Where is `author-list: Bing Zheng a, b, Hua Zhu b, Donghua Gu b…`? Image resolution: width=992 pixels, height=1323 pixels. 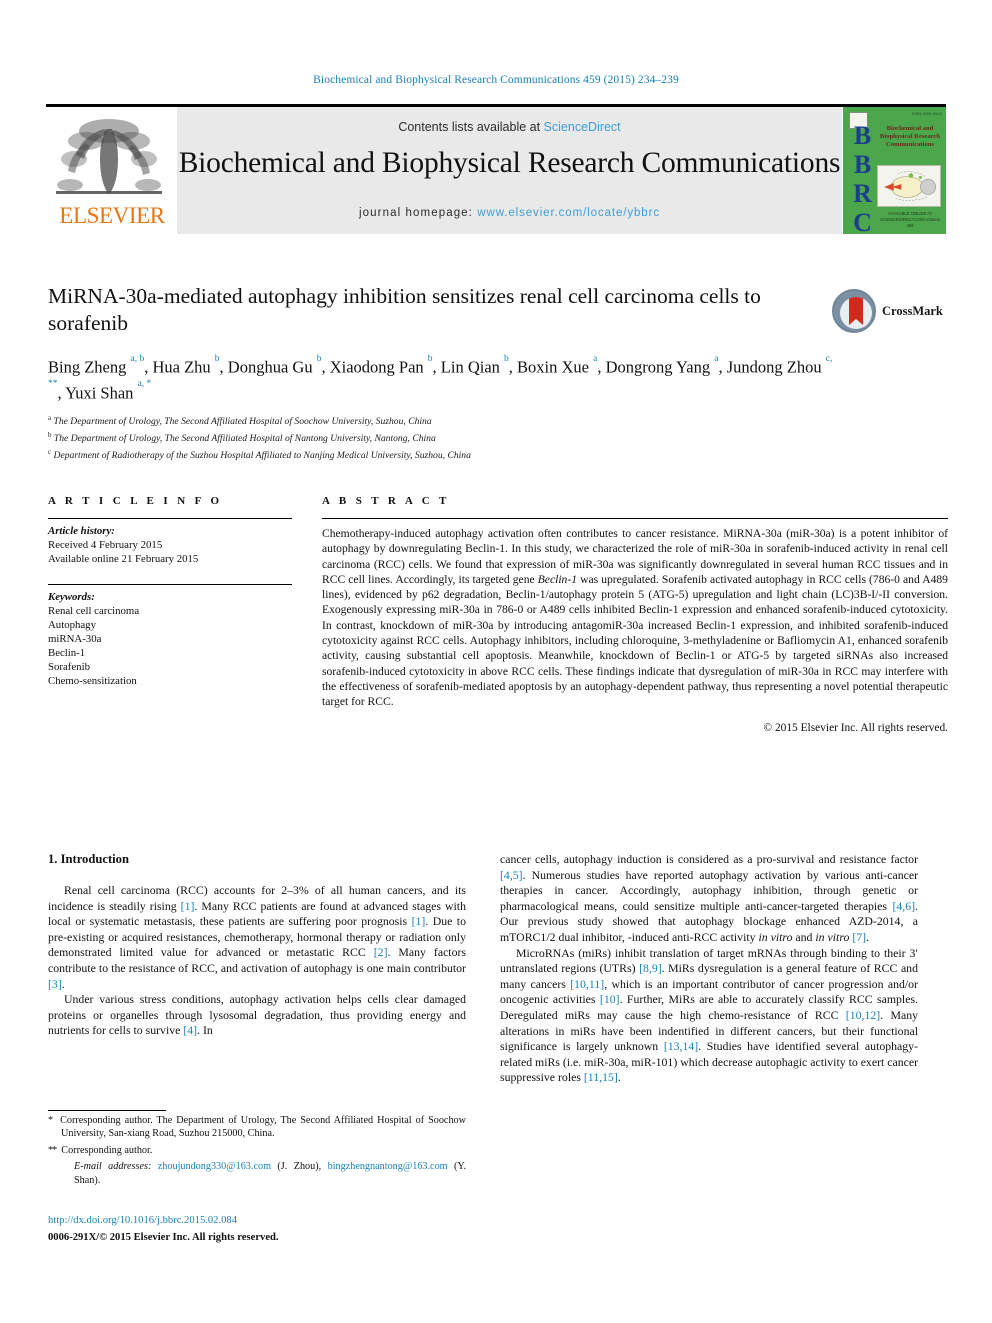
author-list: Bing Zheng a, b, Hua Zhu b, Donghua Gu b… is located at coordinates (440, 377).